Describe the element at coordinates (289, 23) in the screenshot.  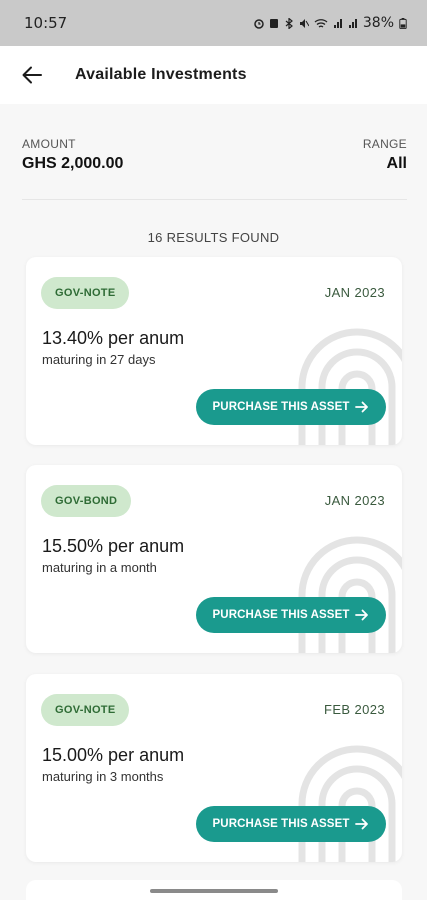
I see `bluetooth-icon` at that location.